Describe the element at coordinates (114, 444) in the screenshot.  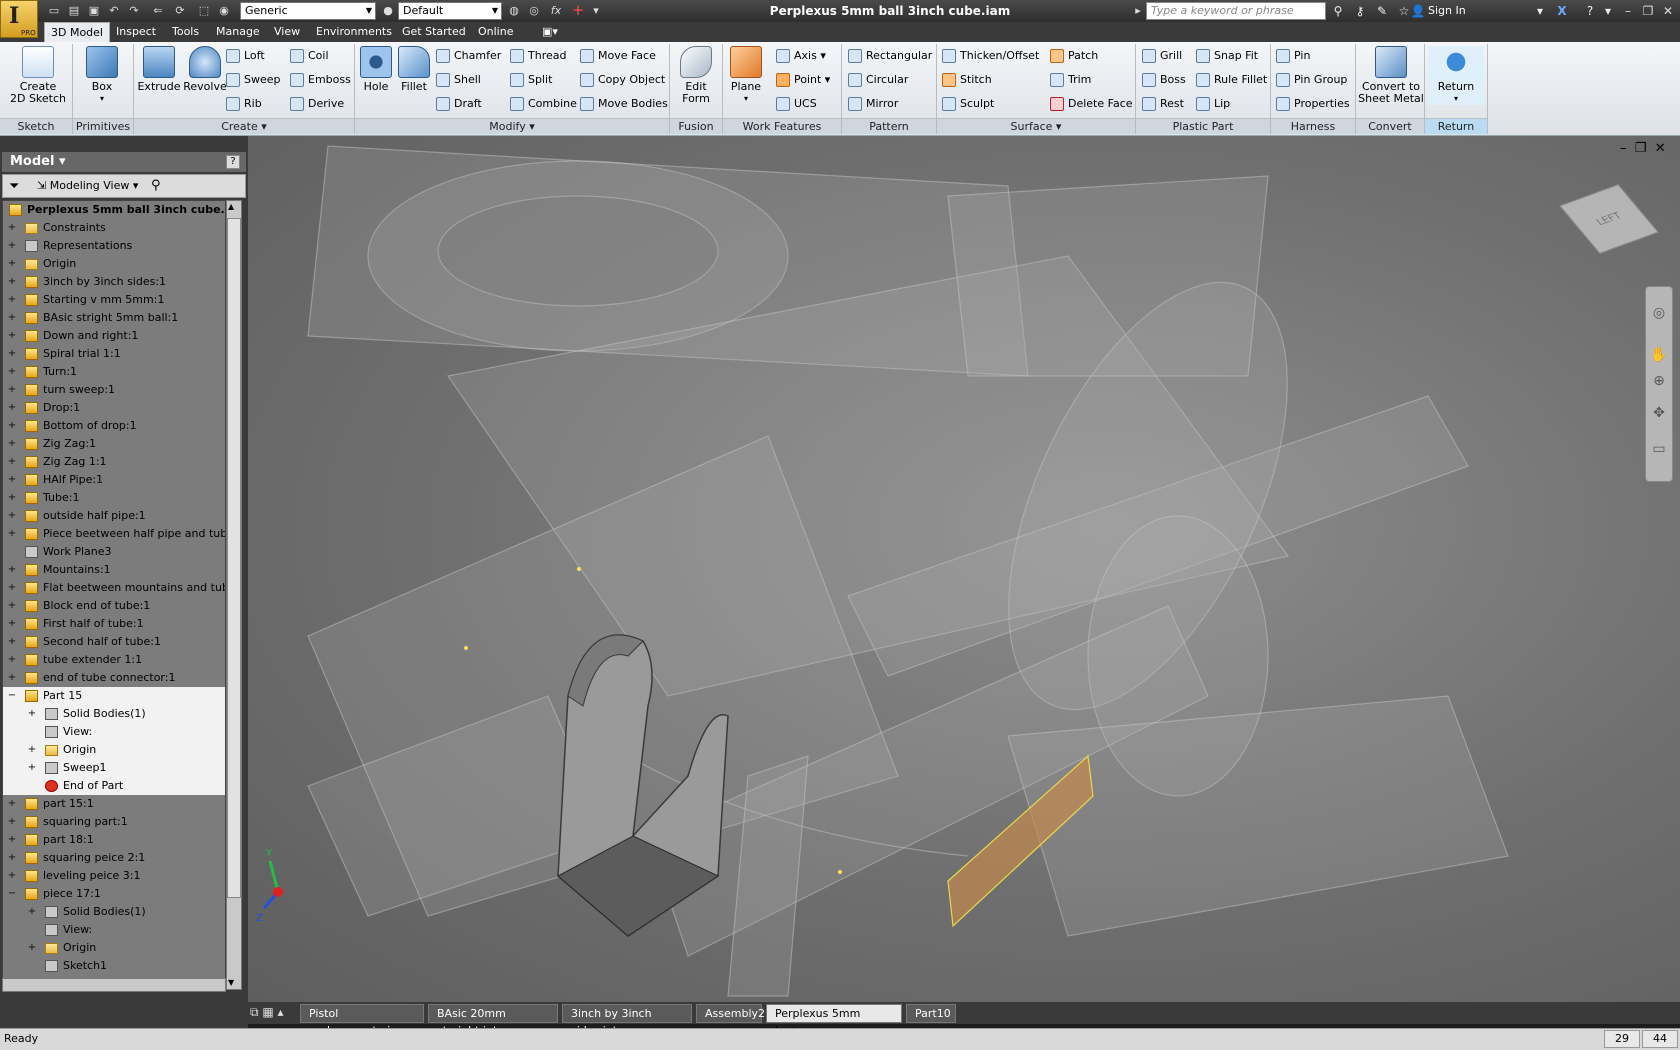
I see `tree-item: + Zig Zag:1` at that location.